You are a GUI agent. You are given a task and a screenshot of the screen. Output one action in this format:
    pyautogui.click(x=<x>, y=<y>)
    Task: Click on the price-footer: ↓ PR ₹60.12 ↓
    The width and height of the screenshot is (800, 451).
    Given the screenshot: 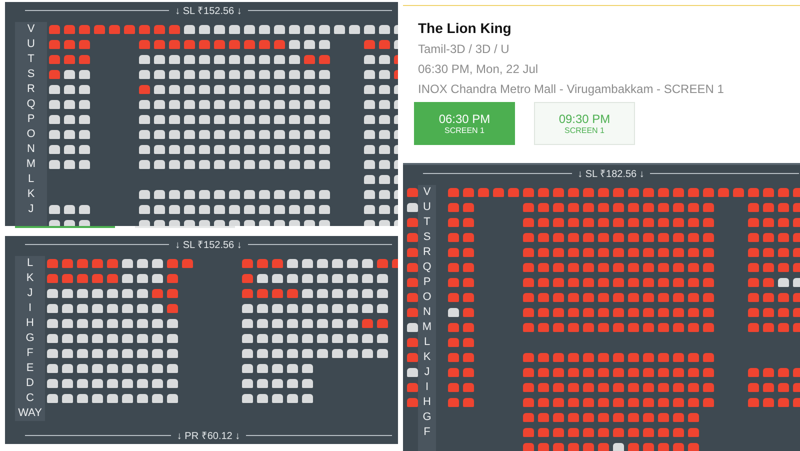 What is the action you would take?
    pyautogui.click(x=208, y=435)
    